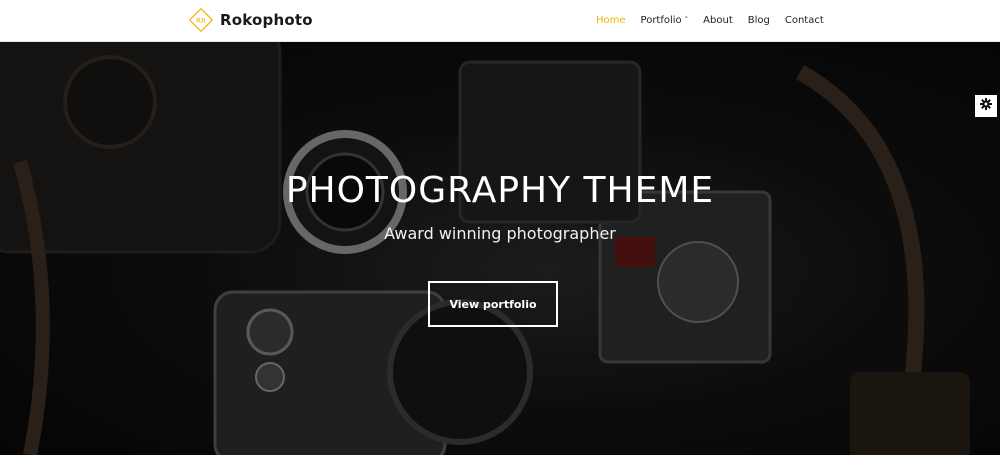 Image resolution: width=1000 pixels, height=475 pixels. I want to click on chevron-down-icon: ˅, so click(686, 20).